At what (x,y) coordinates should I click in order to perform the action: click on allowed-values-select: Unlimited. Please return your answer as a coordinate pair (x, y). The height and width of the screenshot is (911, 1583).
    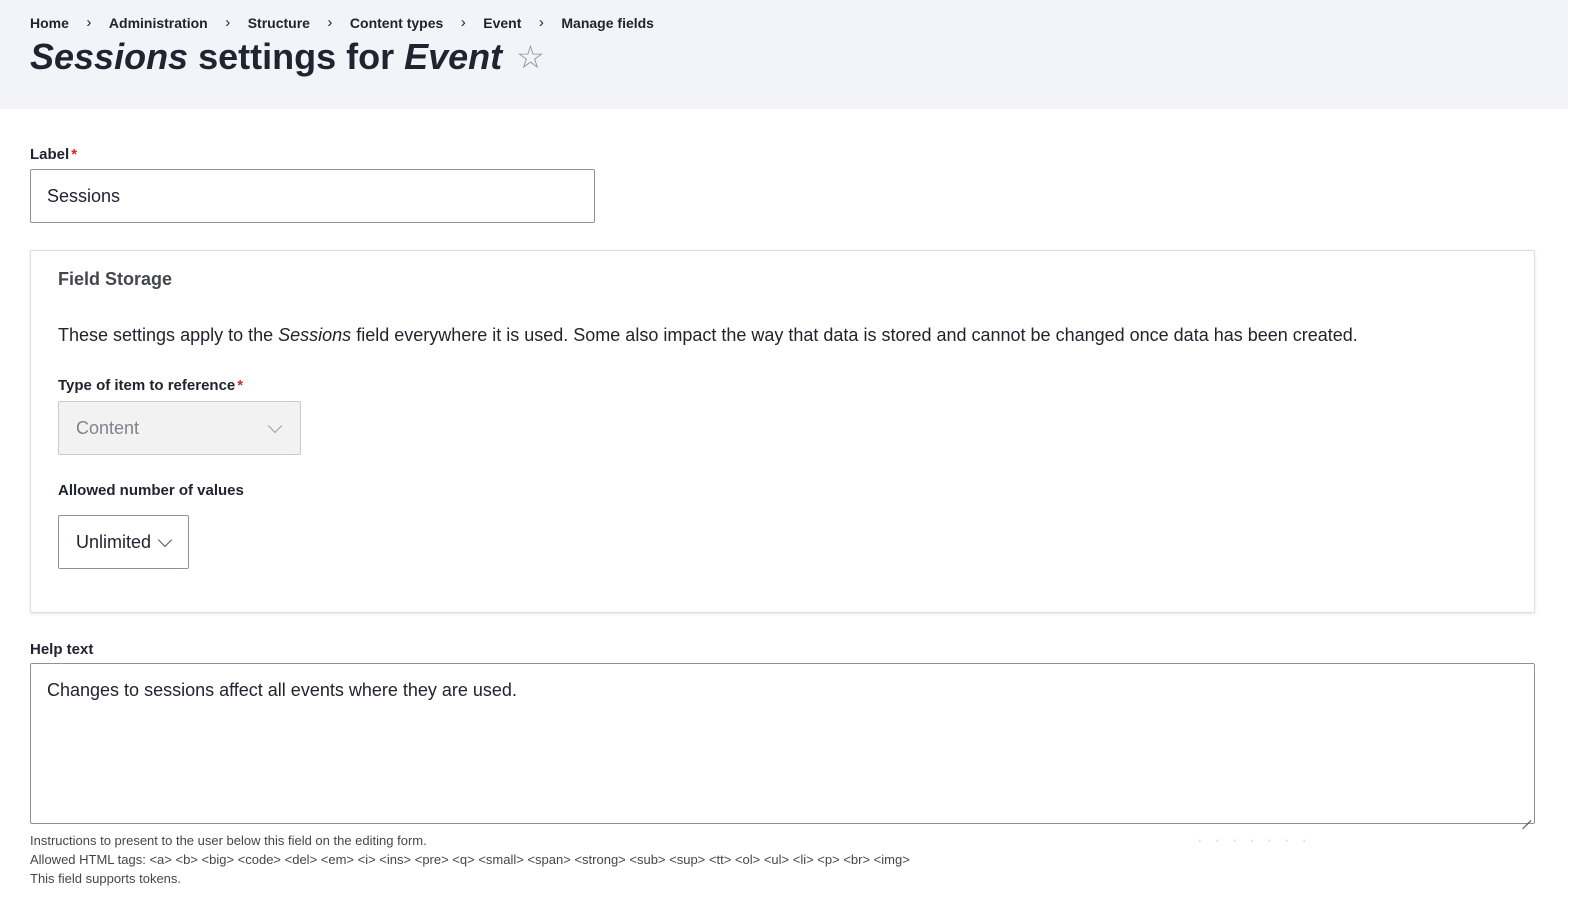
    Looking at the image, I should click on (123, 542).